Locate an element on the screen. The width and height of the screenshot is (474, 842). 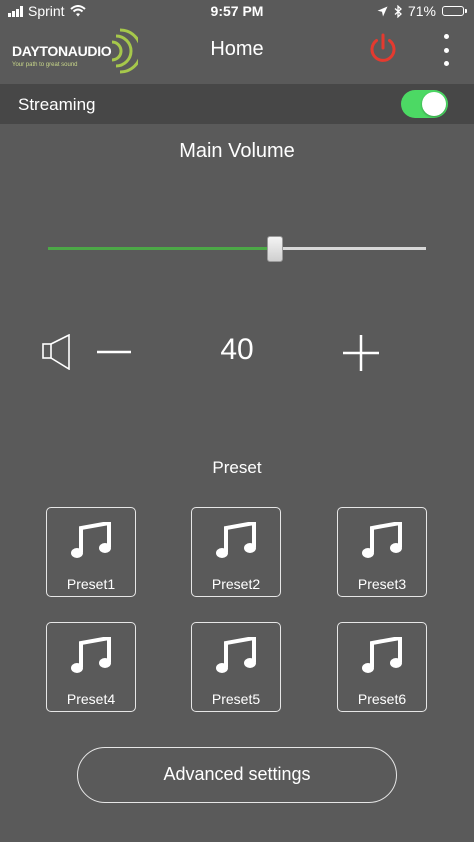
page-title: Home is located at coordinates (237, 49).